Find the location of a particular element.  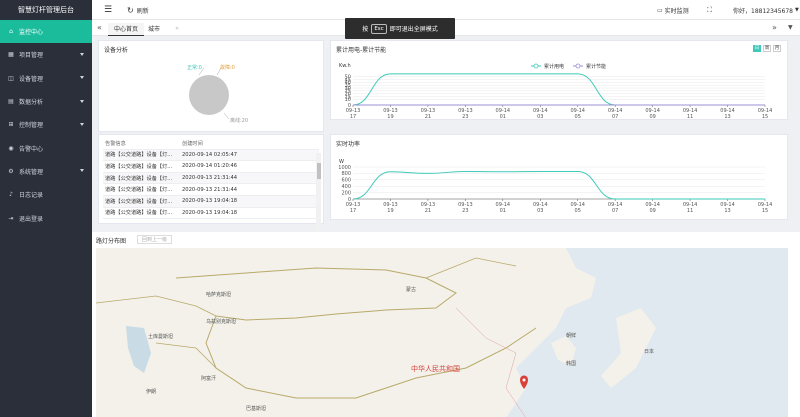

map-label-japan: 日本 is located at coordinates (649, 352).